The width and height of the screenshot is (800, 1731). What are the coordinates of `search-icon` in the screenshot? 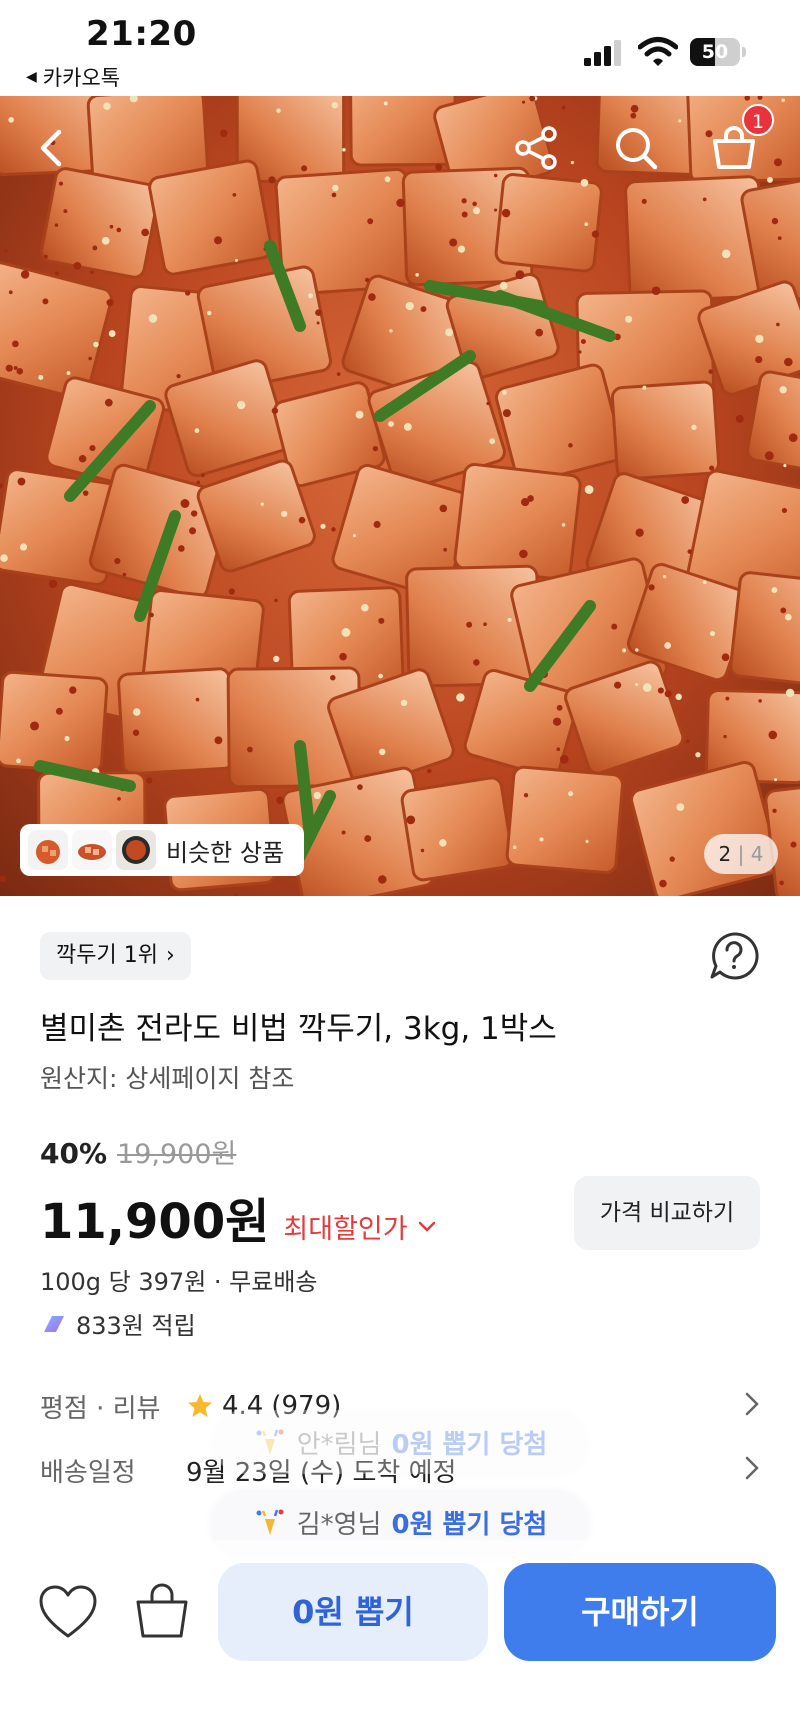 It's located at (637, 149).